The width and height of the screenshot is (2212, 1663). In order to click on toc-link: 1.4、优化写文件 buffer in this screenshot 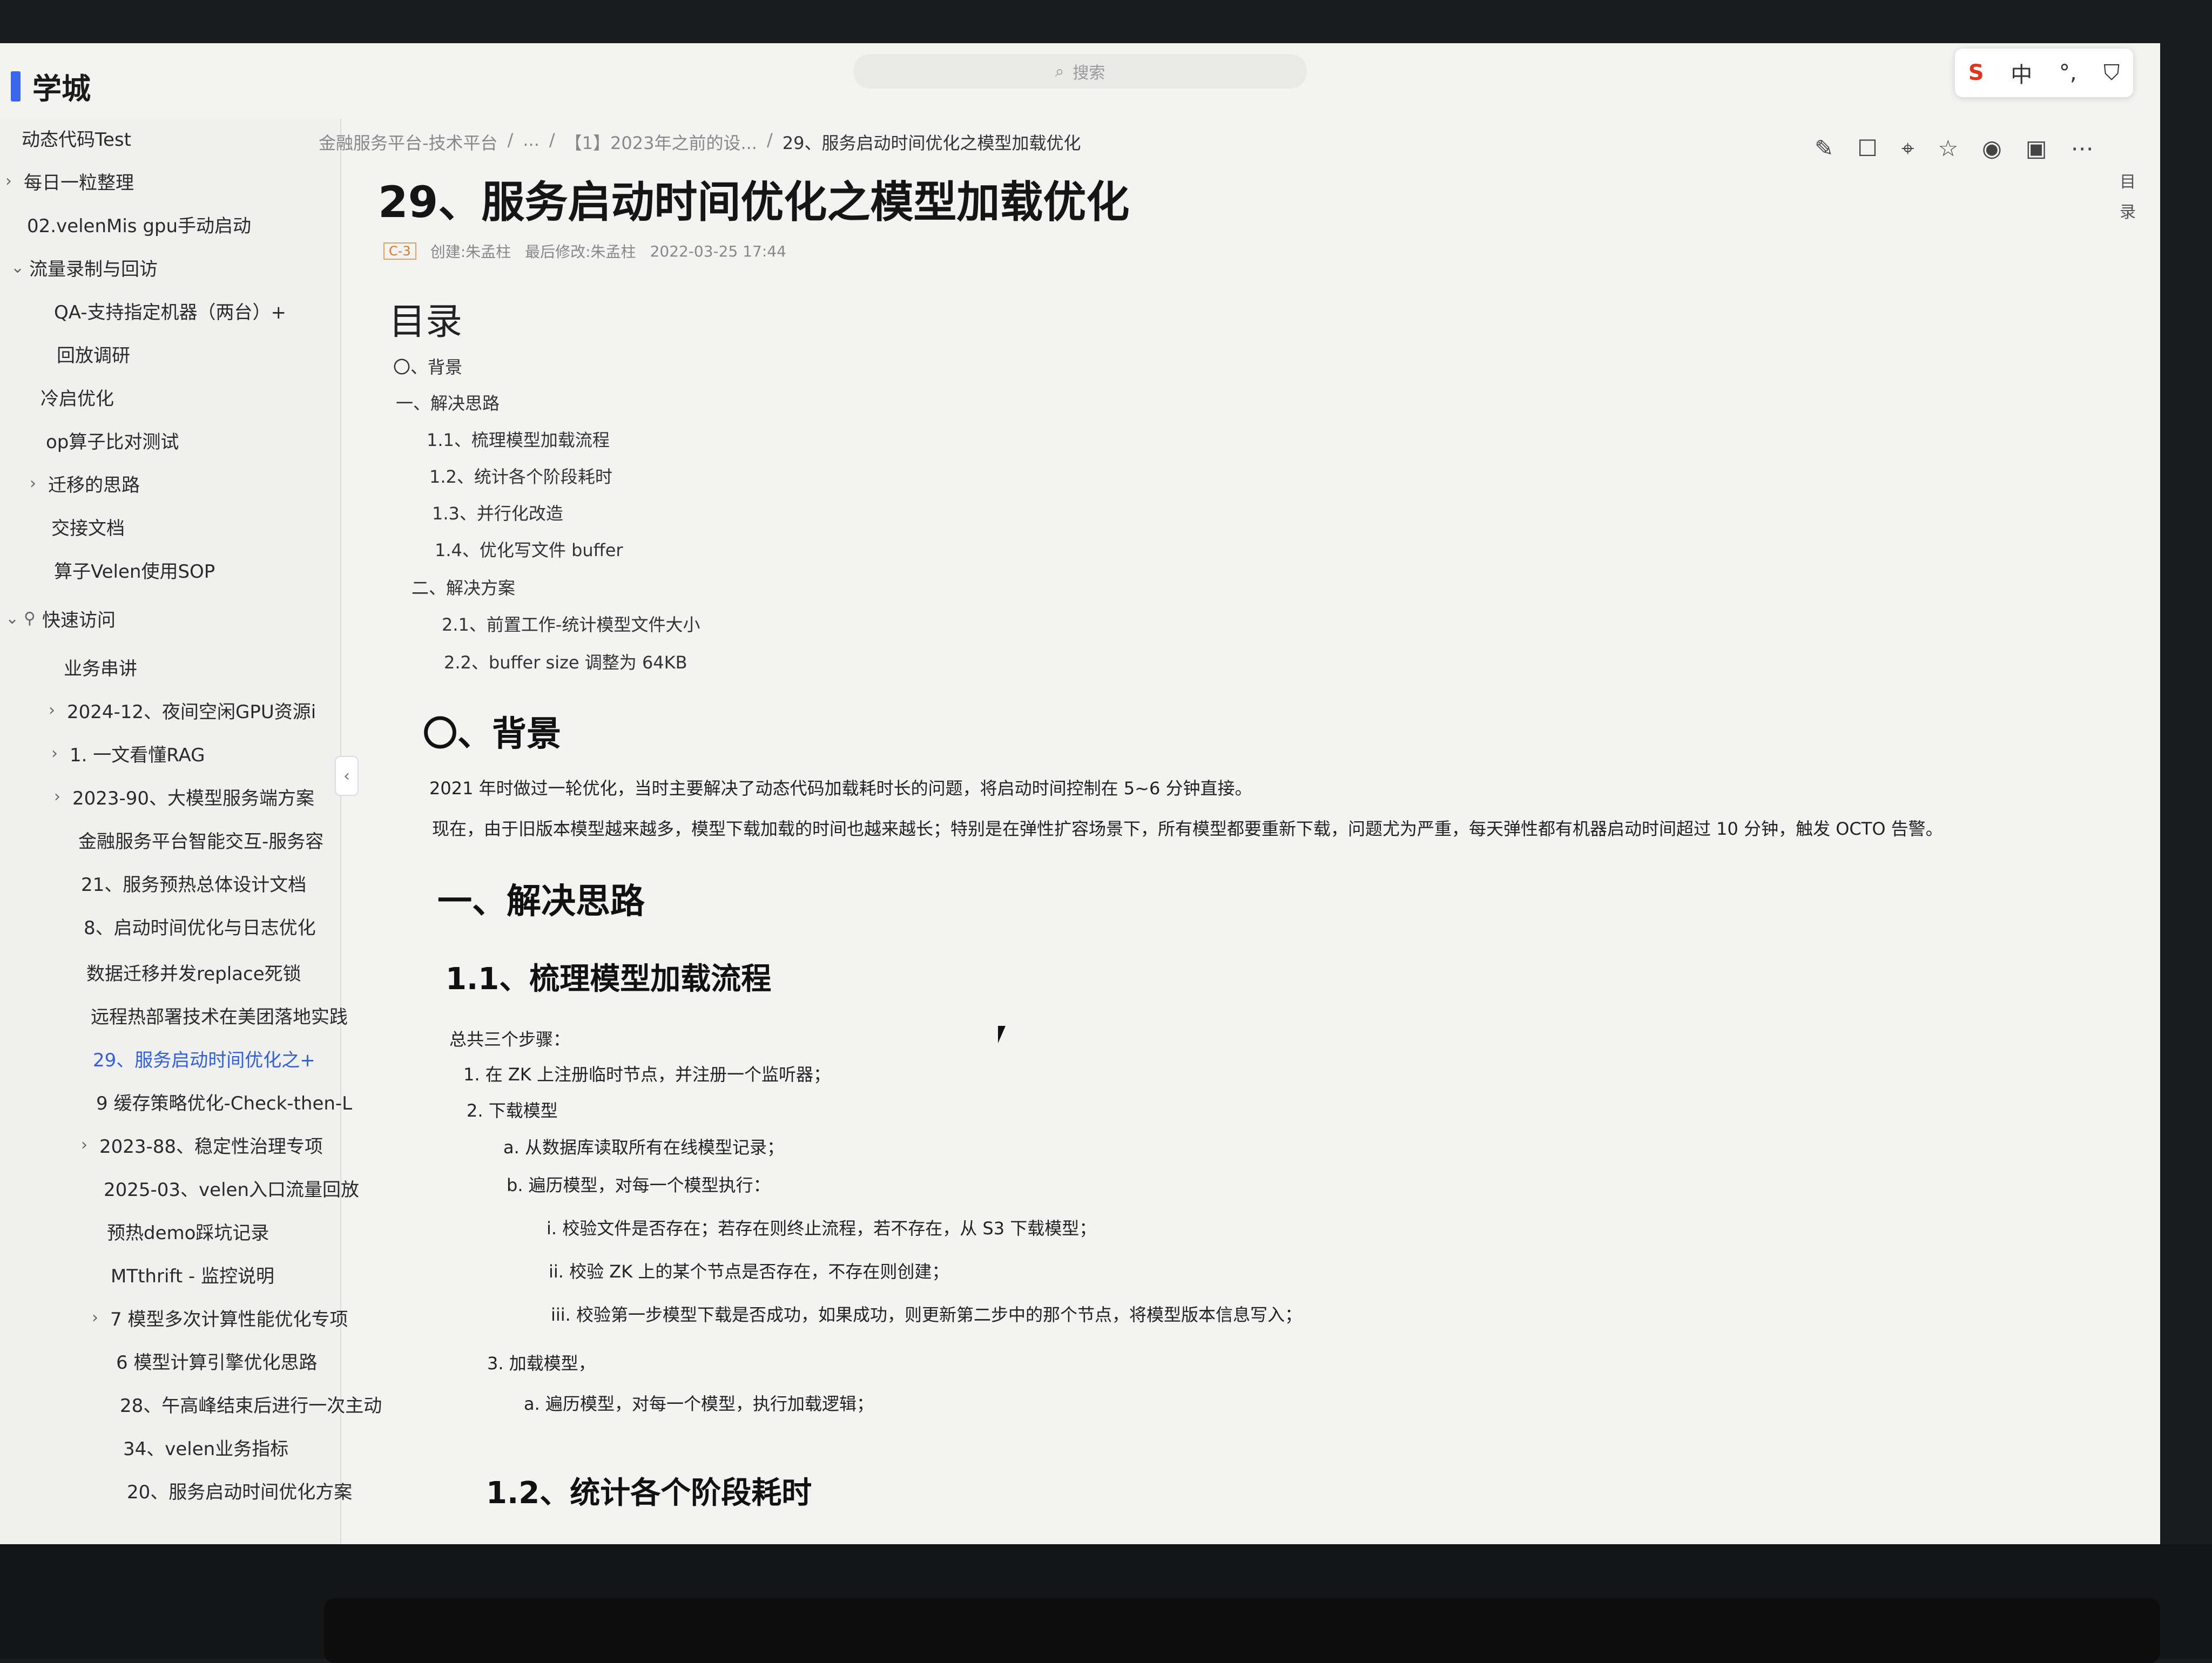, I will do `click(529, 549)`.